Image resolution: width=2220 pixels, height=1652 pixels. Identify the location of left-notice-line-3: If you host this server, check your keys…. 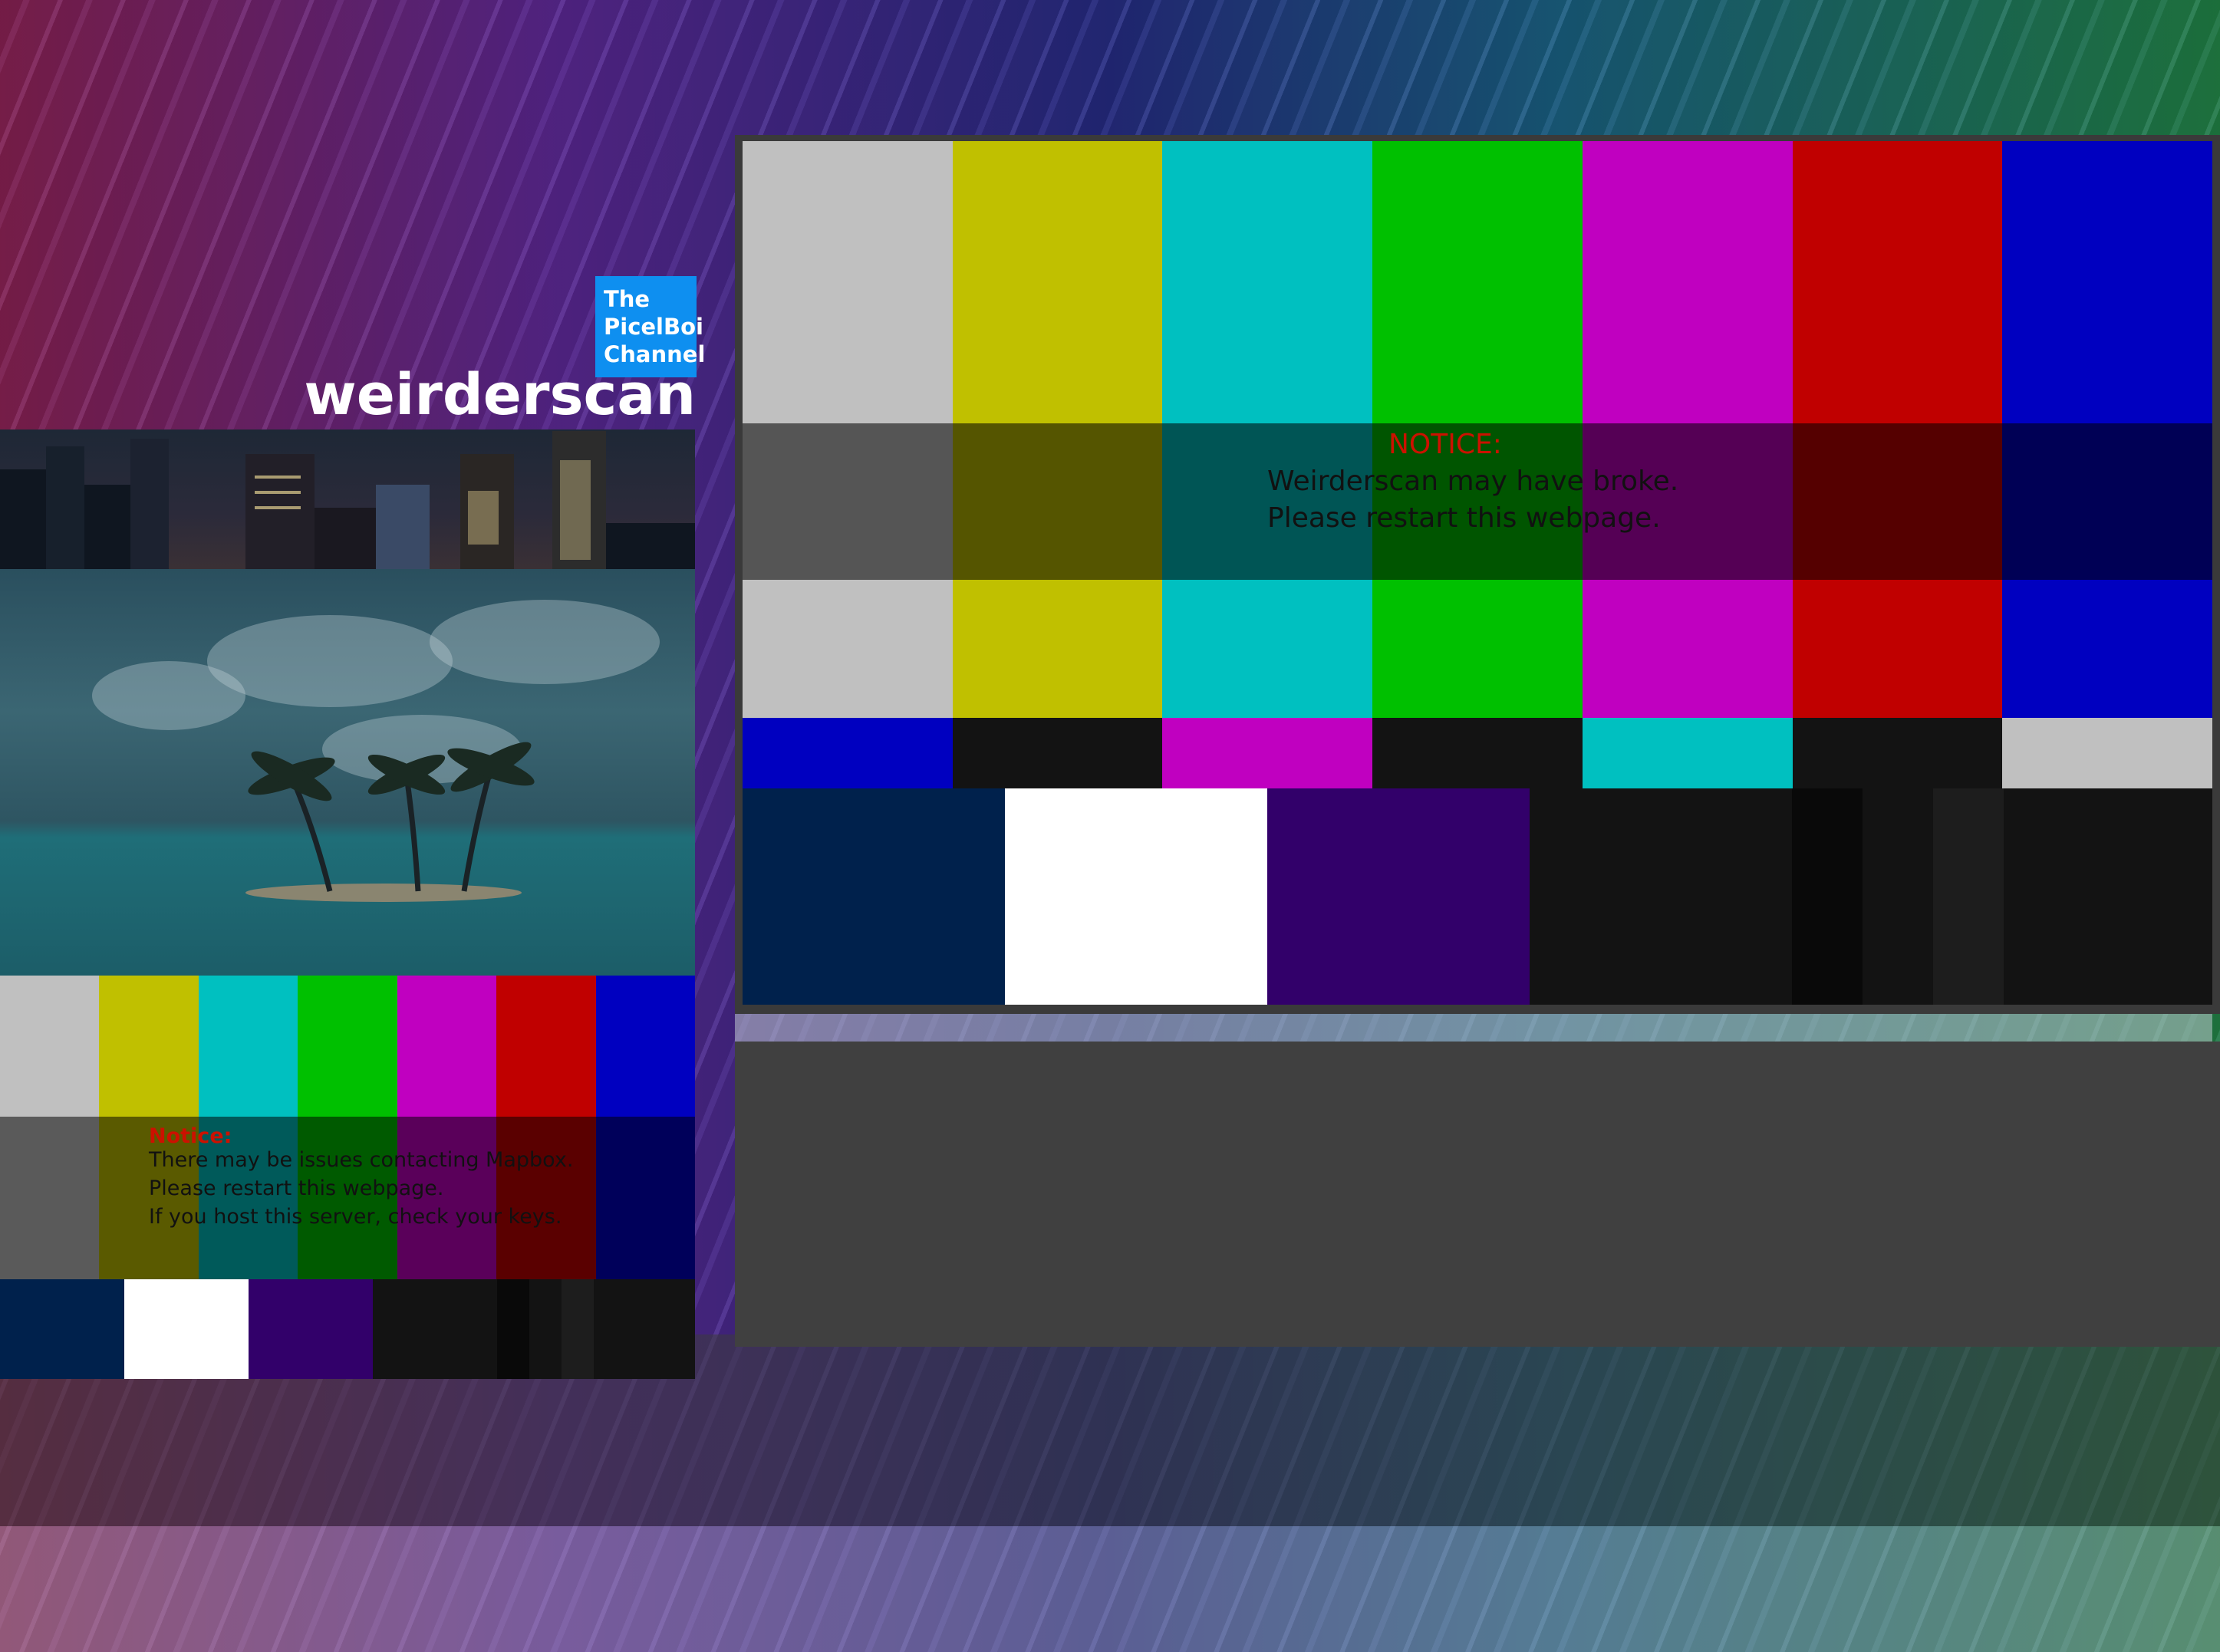
(355, 1217).